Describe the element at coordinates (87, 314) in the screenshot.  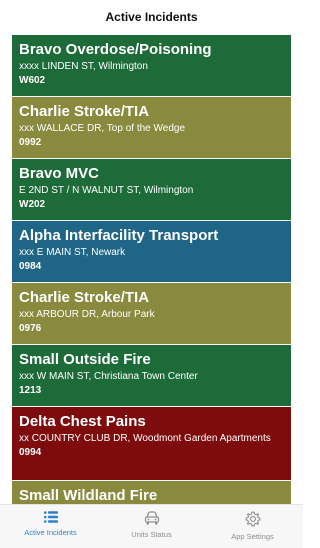
I see `incident-address: xxx ARBOUR DR, Arbour Park` at that location.